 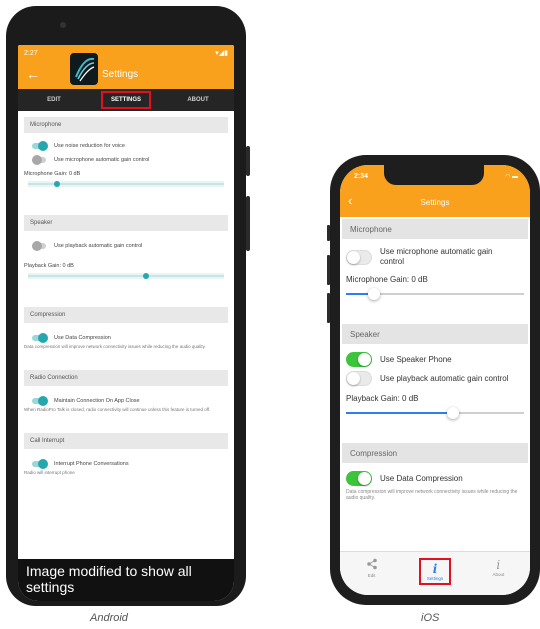 I want to click on tab-about: ABOUT, so click(x=198, y=100).